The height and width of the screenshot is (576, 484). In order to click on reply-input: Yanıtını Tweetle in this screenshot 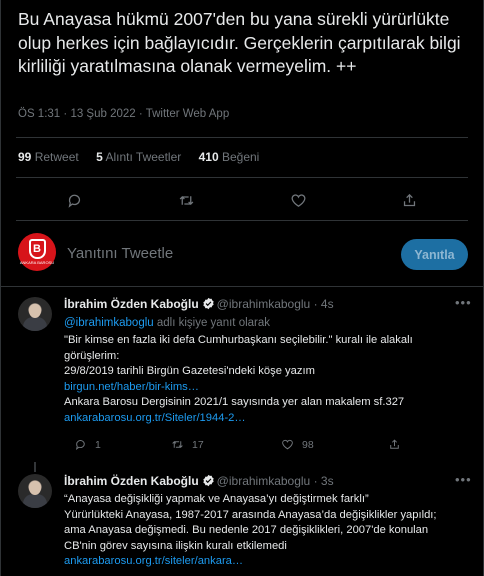, I will do `click(120, 253)`.